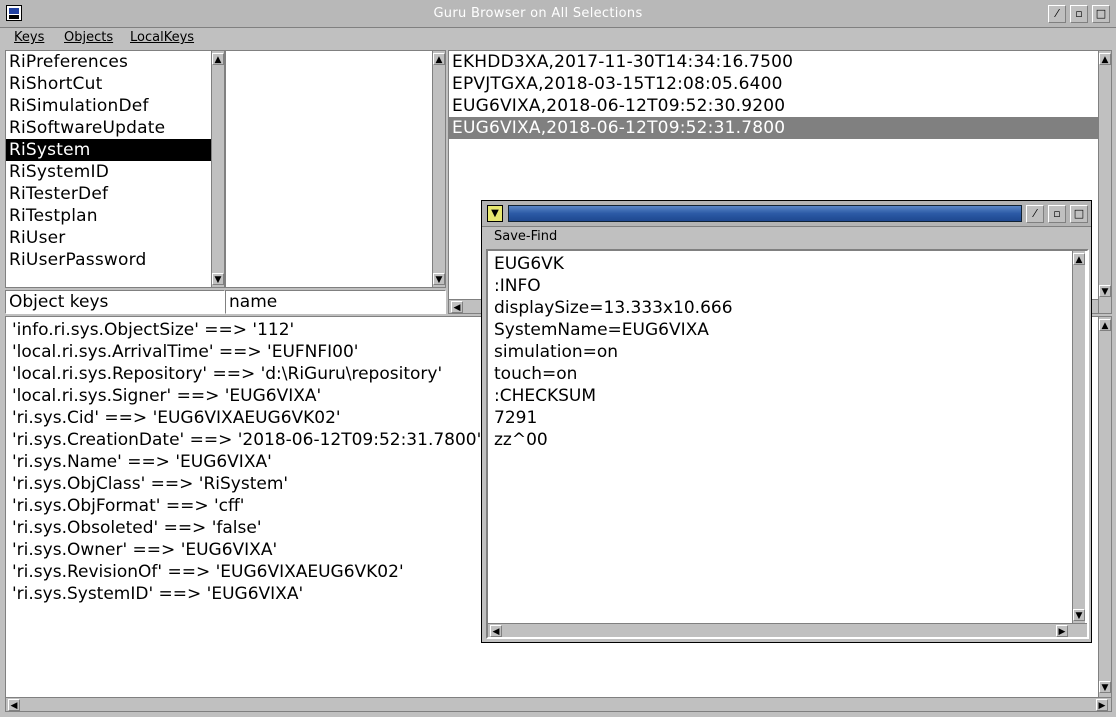  Describe the element at coordinates (115, 84) in the screenshot. I see `class-list-item: RiShortCut` at that location.